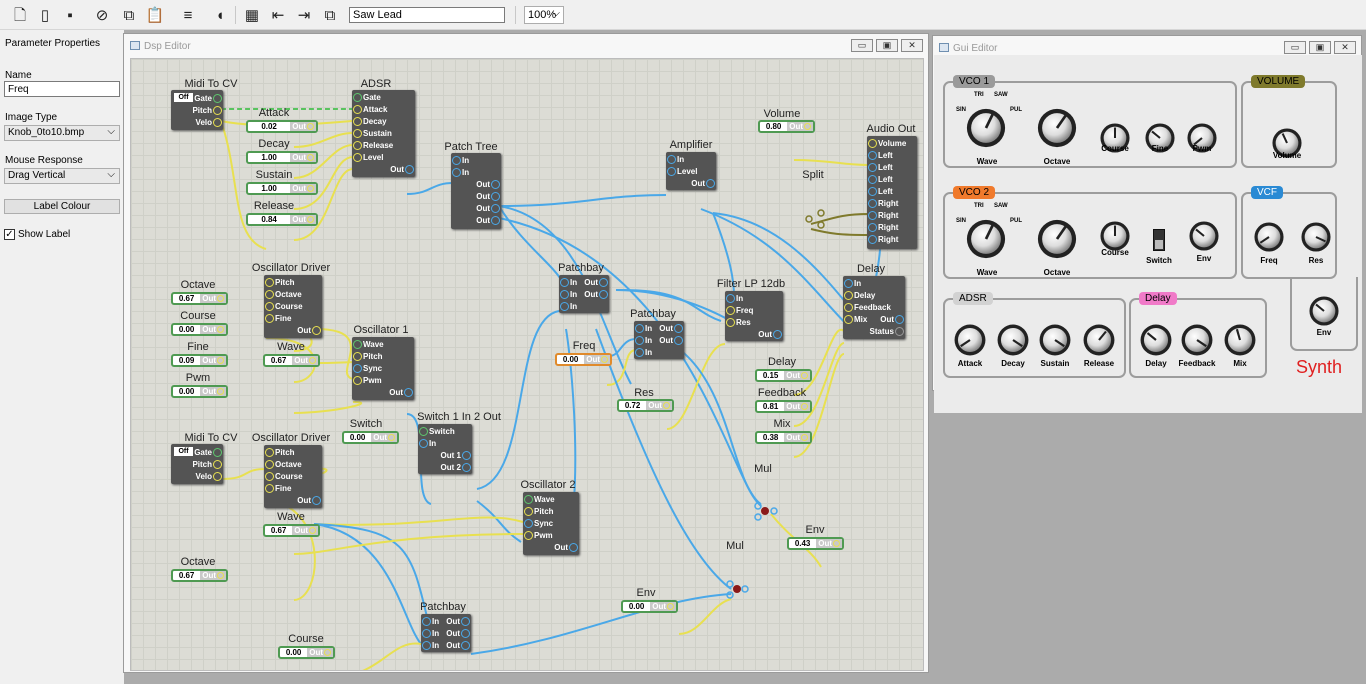 The image size is (1366, 684). I want to click on vco2-switch-toggle, so click(1159, 240).